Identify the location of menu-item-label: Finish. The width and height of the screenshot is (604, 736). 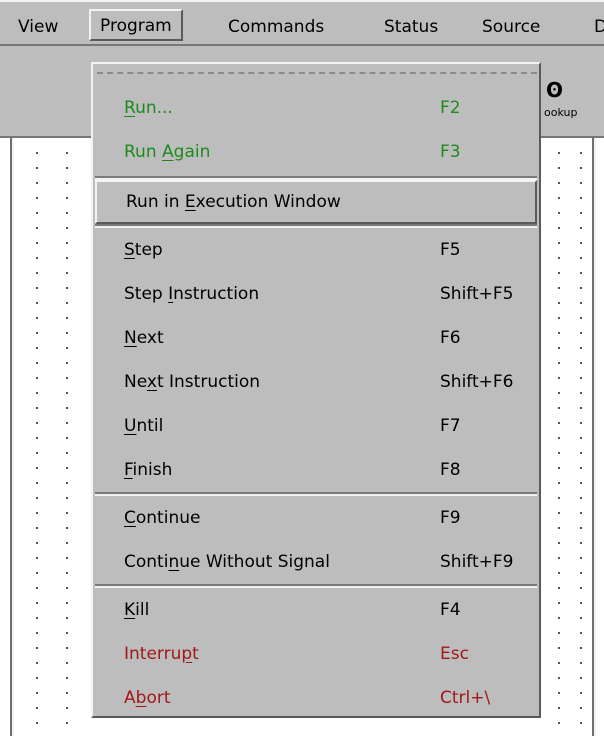
(148, 470).